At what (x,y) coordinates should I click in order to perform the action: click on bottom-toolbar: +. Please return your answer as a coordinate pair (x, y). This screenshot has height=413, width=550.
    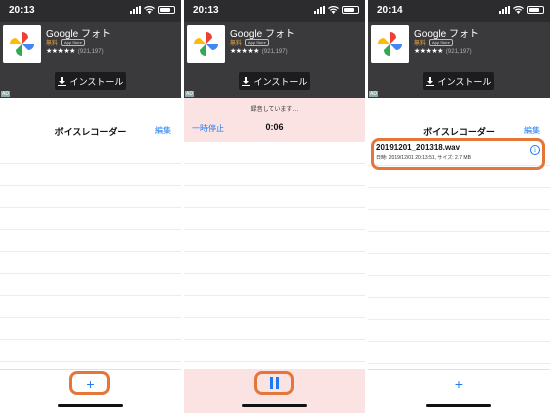
    Looking at the image, I should click on (459, 391).